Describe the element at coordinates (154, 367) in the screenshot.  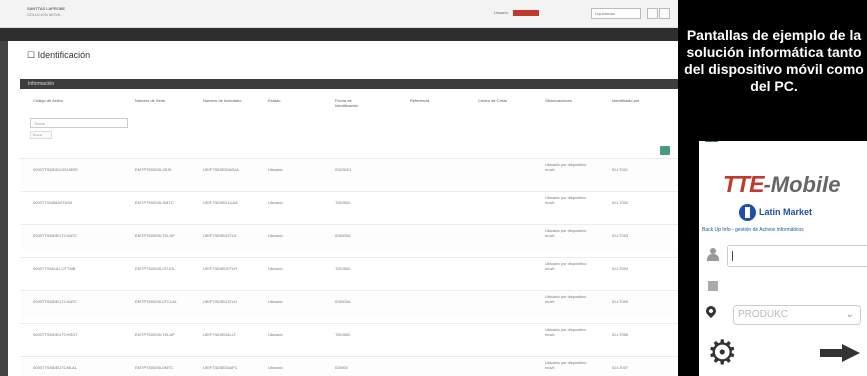
I see `table-cell: EMTPT5000SL0MTC` at that location.